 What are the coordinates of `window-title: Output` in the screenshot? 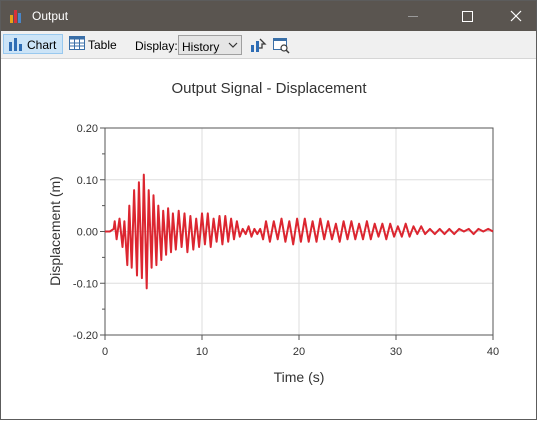 It's located at (50, 16).